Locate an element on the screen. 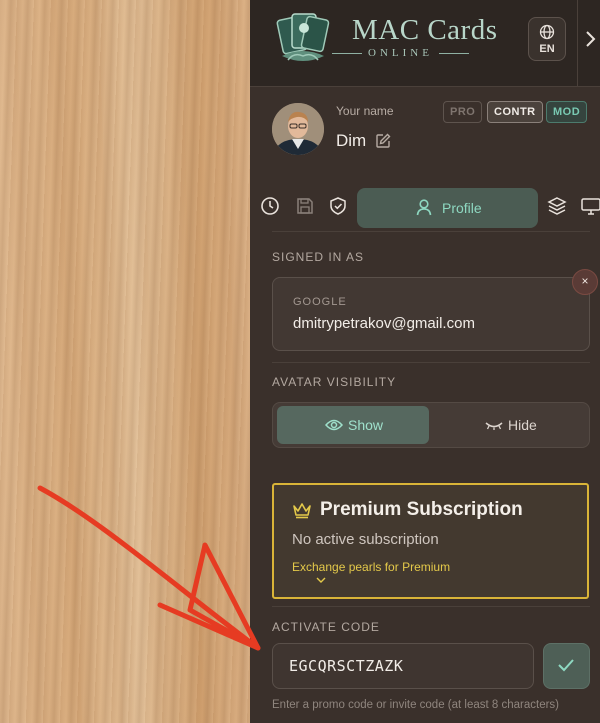 The width and height of the screenshot is (600, 723). user-name: Dim is located at coordinates (351, 140).